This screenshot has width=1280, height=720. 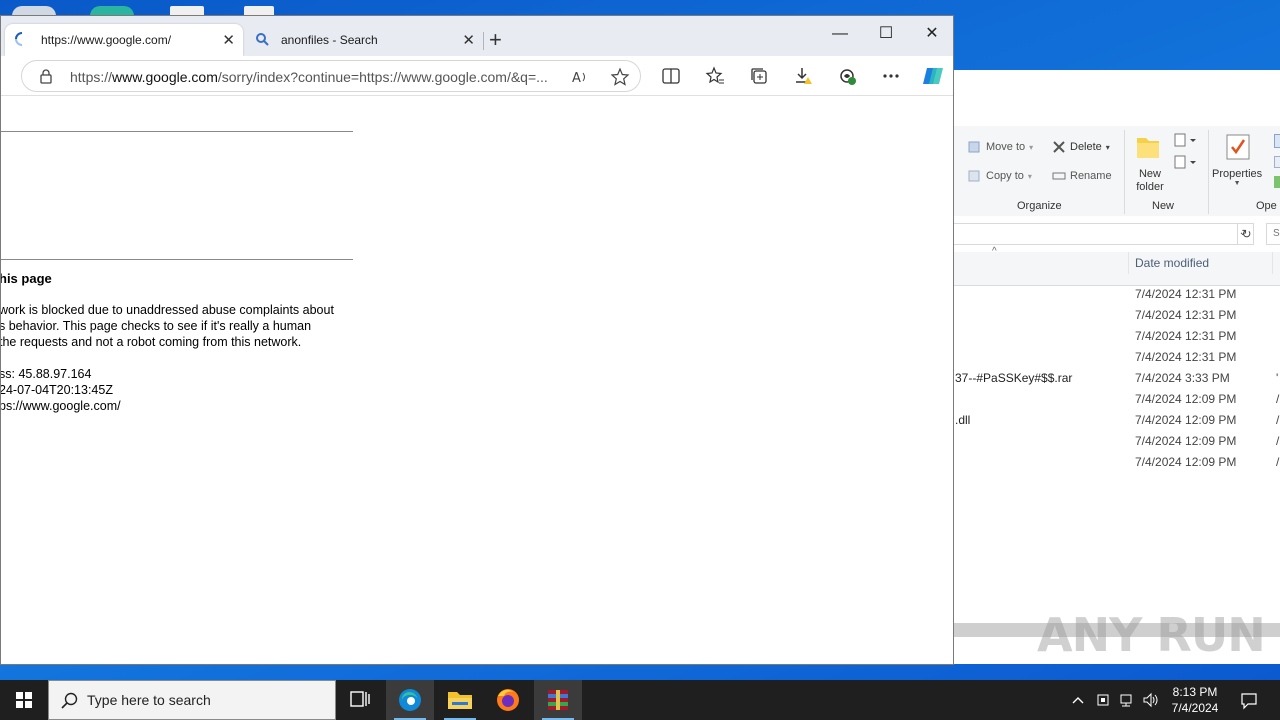 What do you see at coordinates (1172, 263) in the screenshot?
I see `column-header-date-modified: Date modified` at bounding box center [1172, 263].